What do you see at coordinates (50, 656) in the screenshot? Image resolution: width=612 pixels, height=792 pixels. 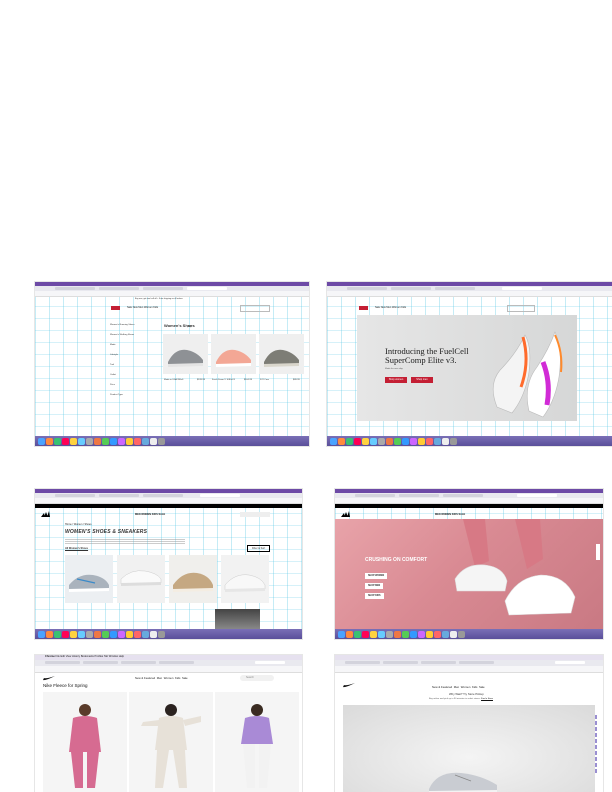 I see `os-menu-item: Chrome` at bounding box center [50, 656].